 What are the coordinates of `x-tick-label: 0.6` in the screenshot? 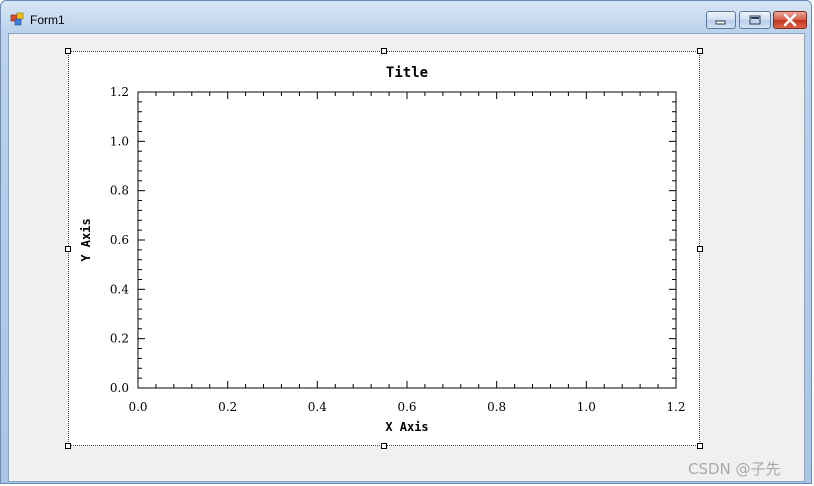 It's located at (406, 407).